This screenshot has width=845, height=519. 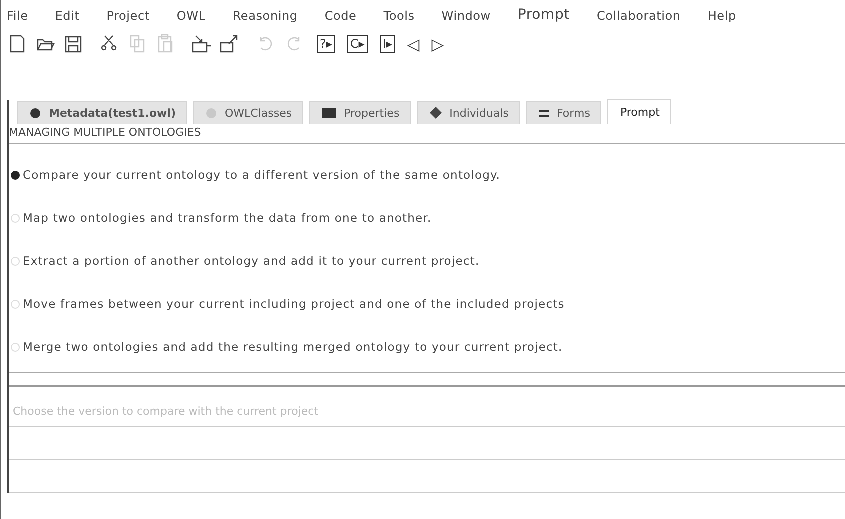 What do you see at coordinates (360, 112) in the screenshot?
I see `tab: Properties` at bounding box center [360, 112].